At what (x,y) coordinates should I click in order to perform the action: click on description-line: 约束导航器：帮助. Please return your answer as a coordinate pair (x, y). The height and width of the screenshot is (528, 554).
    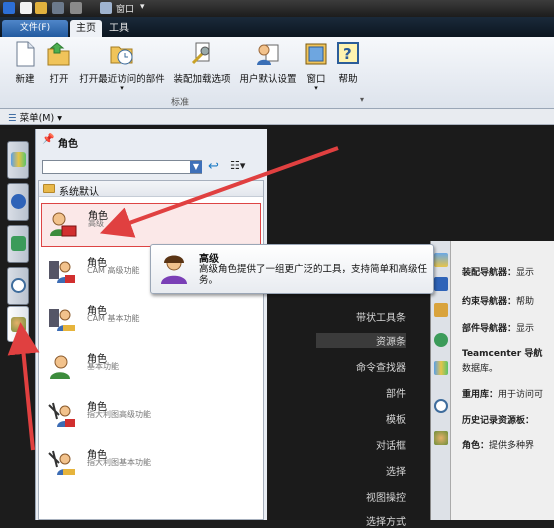
    Looking at the image, I should click on (498, 302).